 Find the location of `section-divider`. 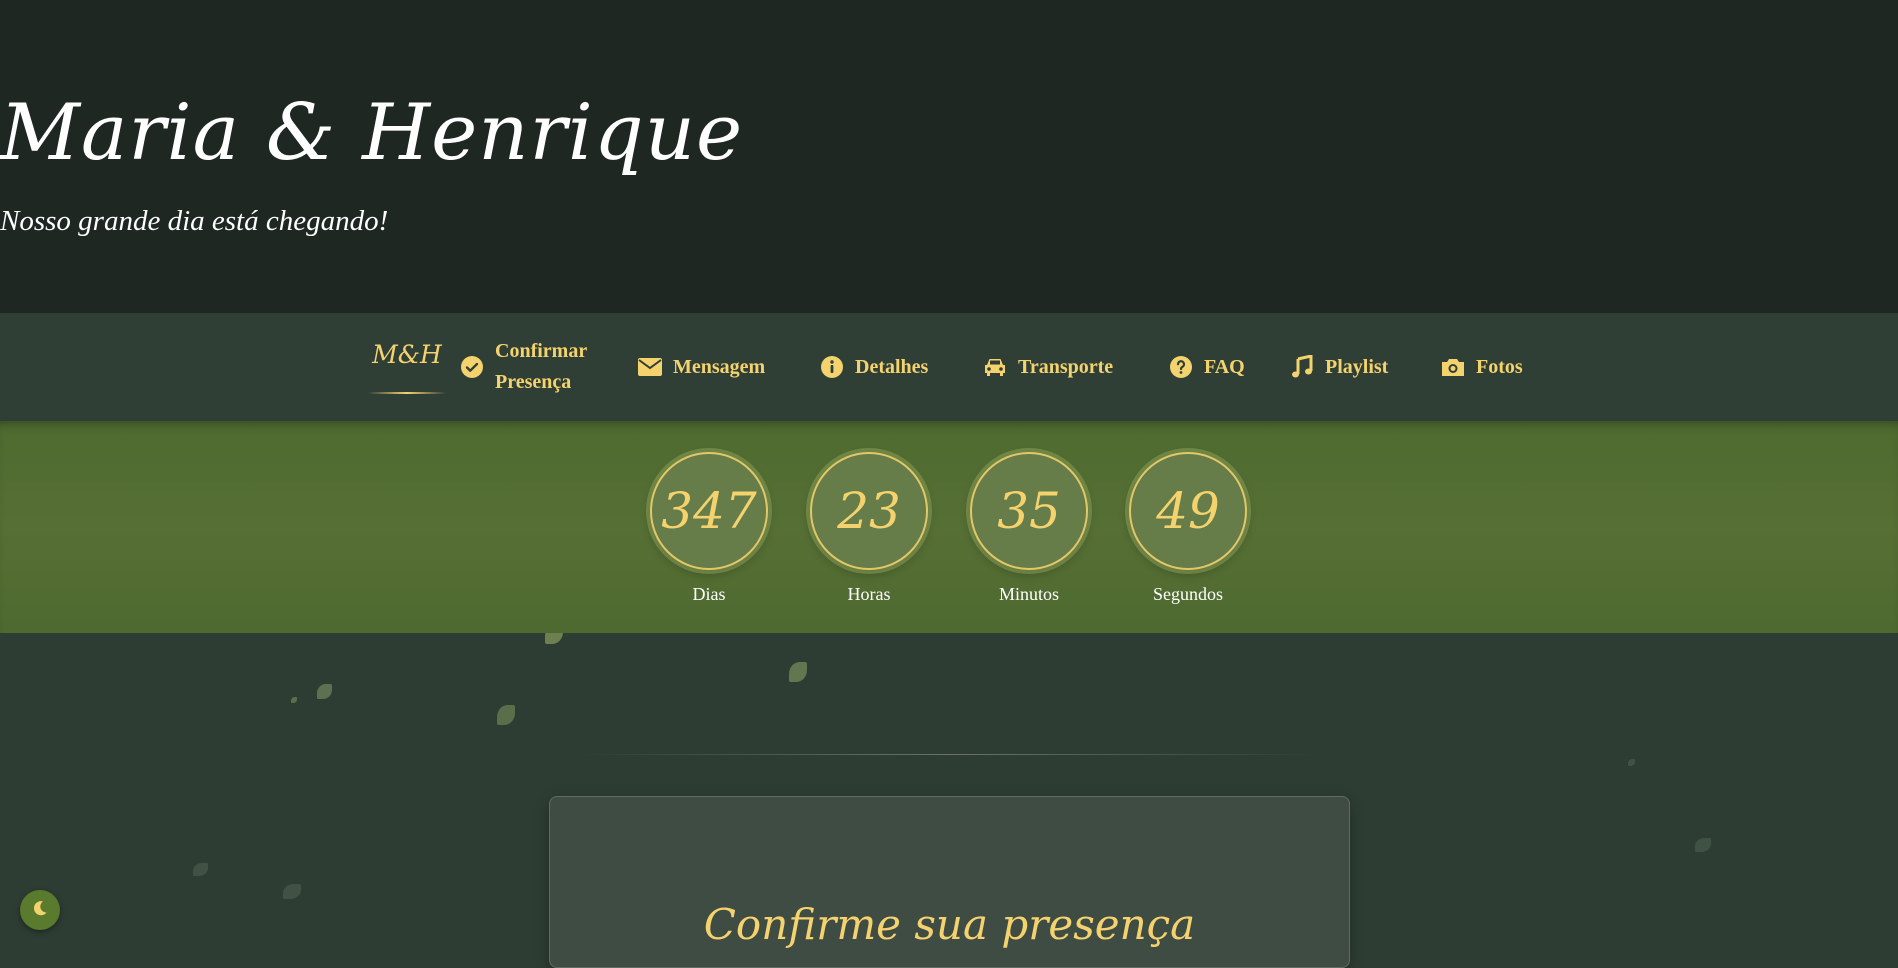

section-divider is located at coordinates (950, 754).